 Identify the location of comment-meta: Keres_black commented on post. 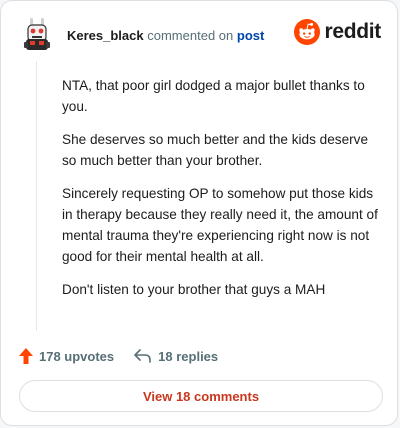
(165, 35).